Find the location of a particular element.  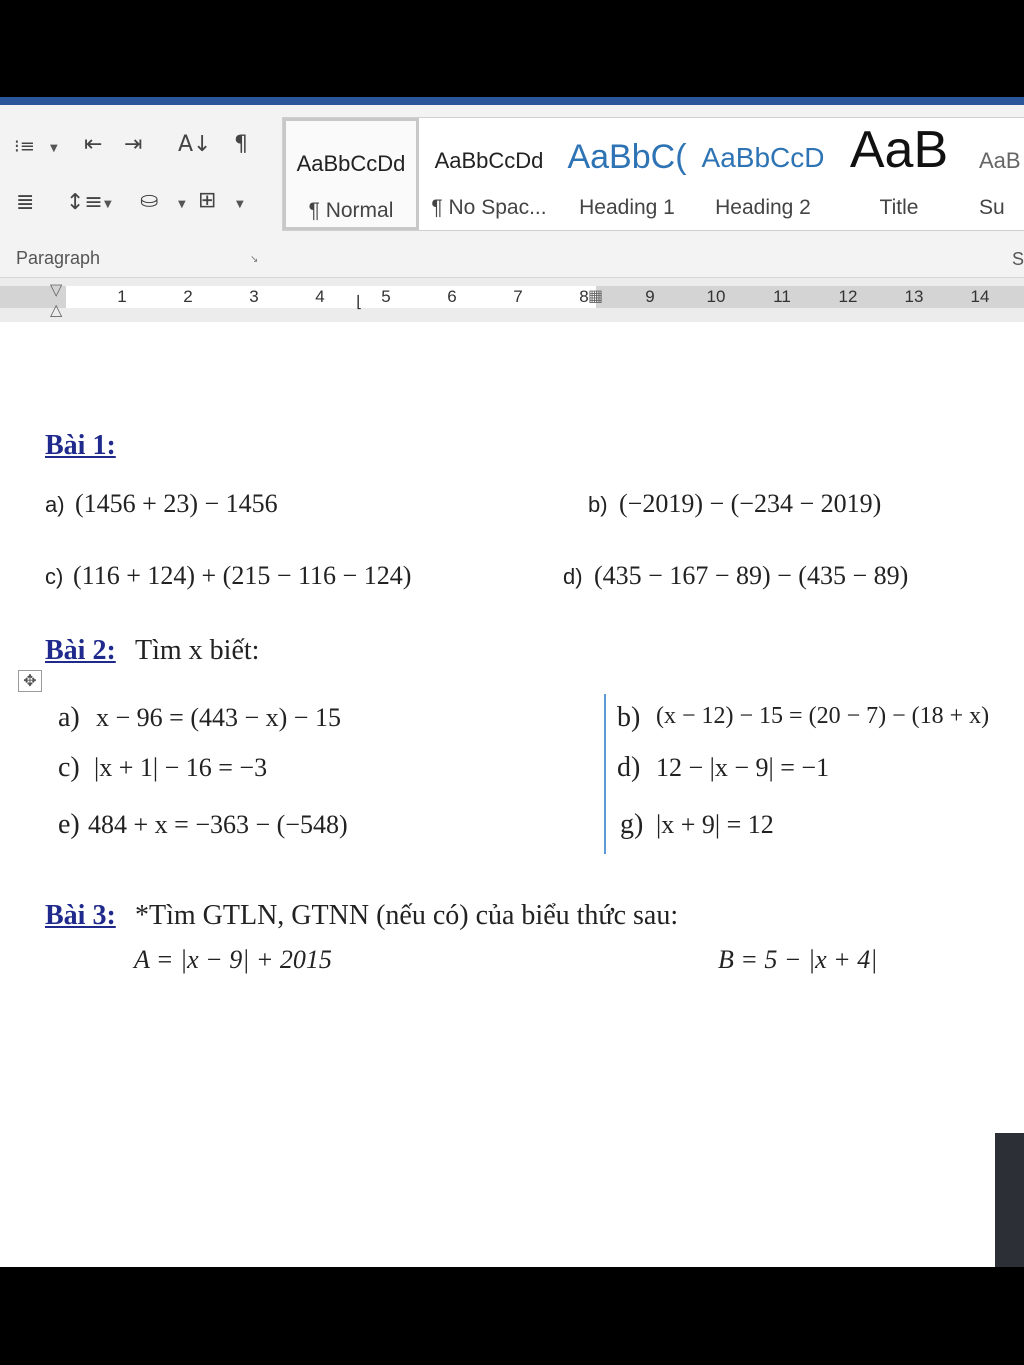

style-name: Su is located at coordinates (992, 207).